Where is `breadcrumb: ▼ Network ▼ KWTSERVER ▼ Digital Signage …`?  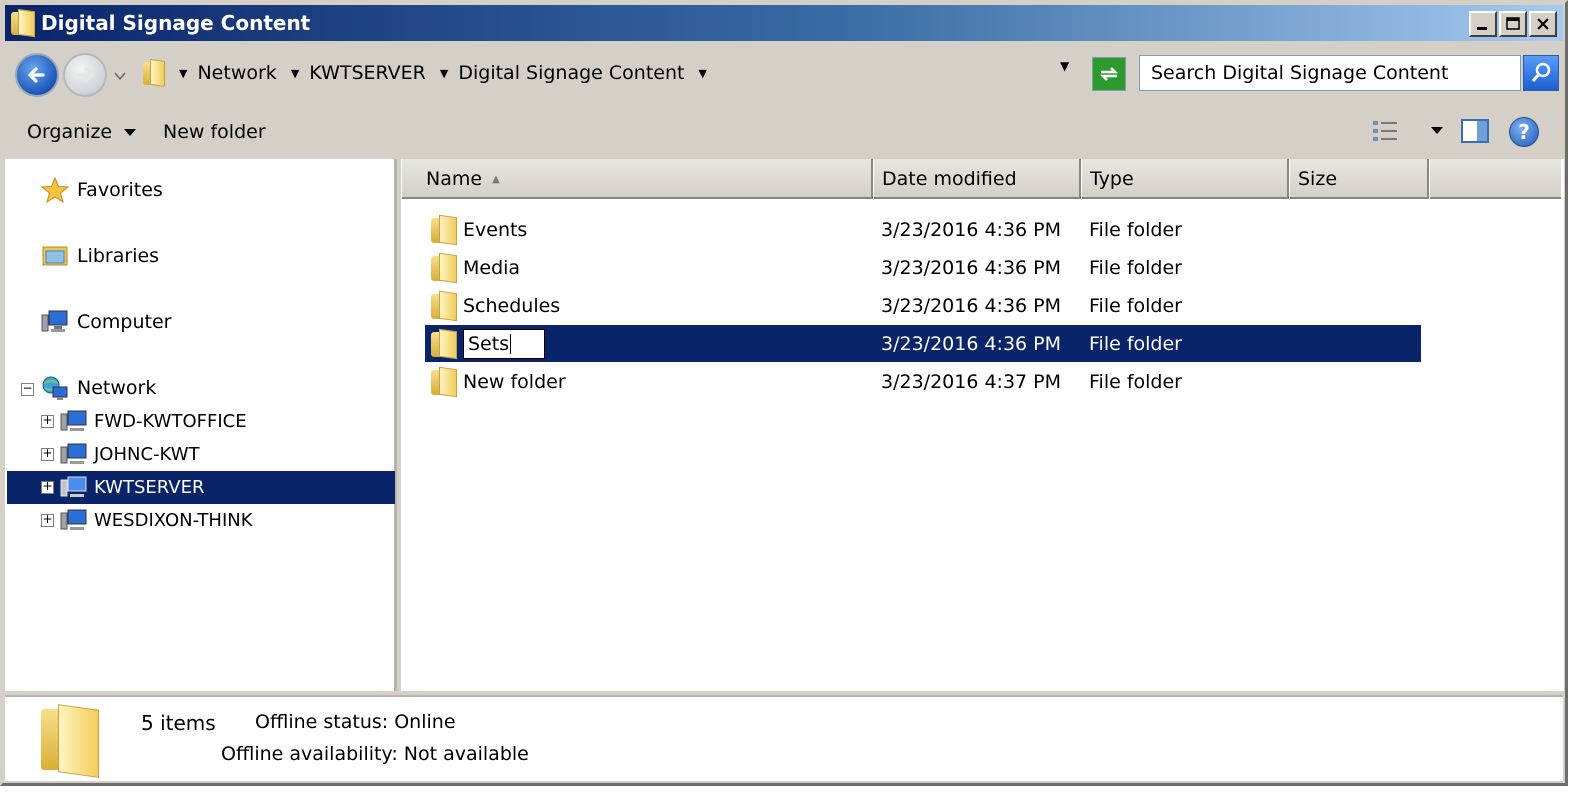 breadcrumb: ▼ Network ▼ KWTSERVER ▼ Digital Signage … is located at coordinates (610, 73).